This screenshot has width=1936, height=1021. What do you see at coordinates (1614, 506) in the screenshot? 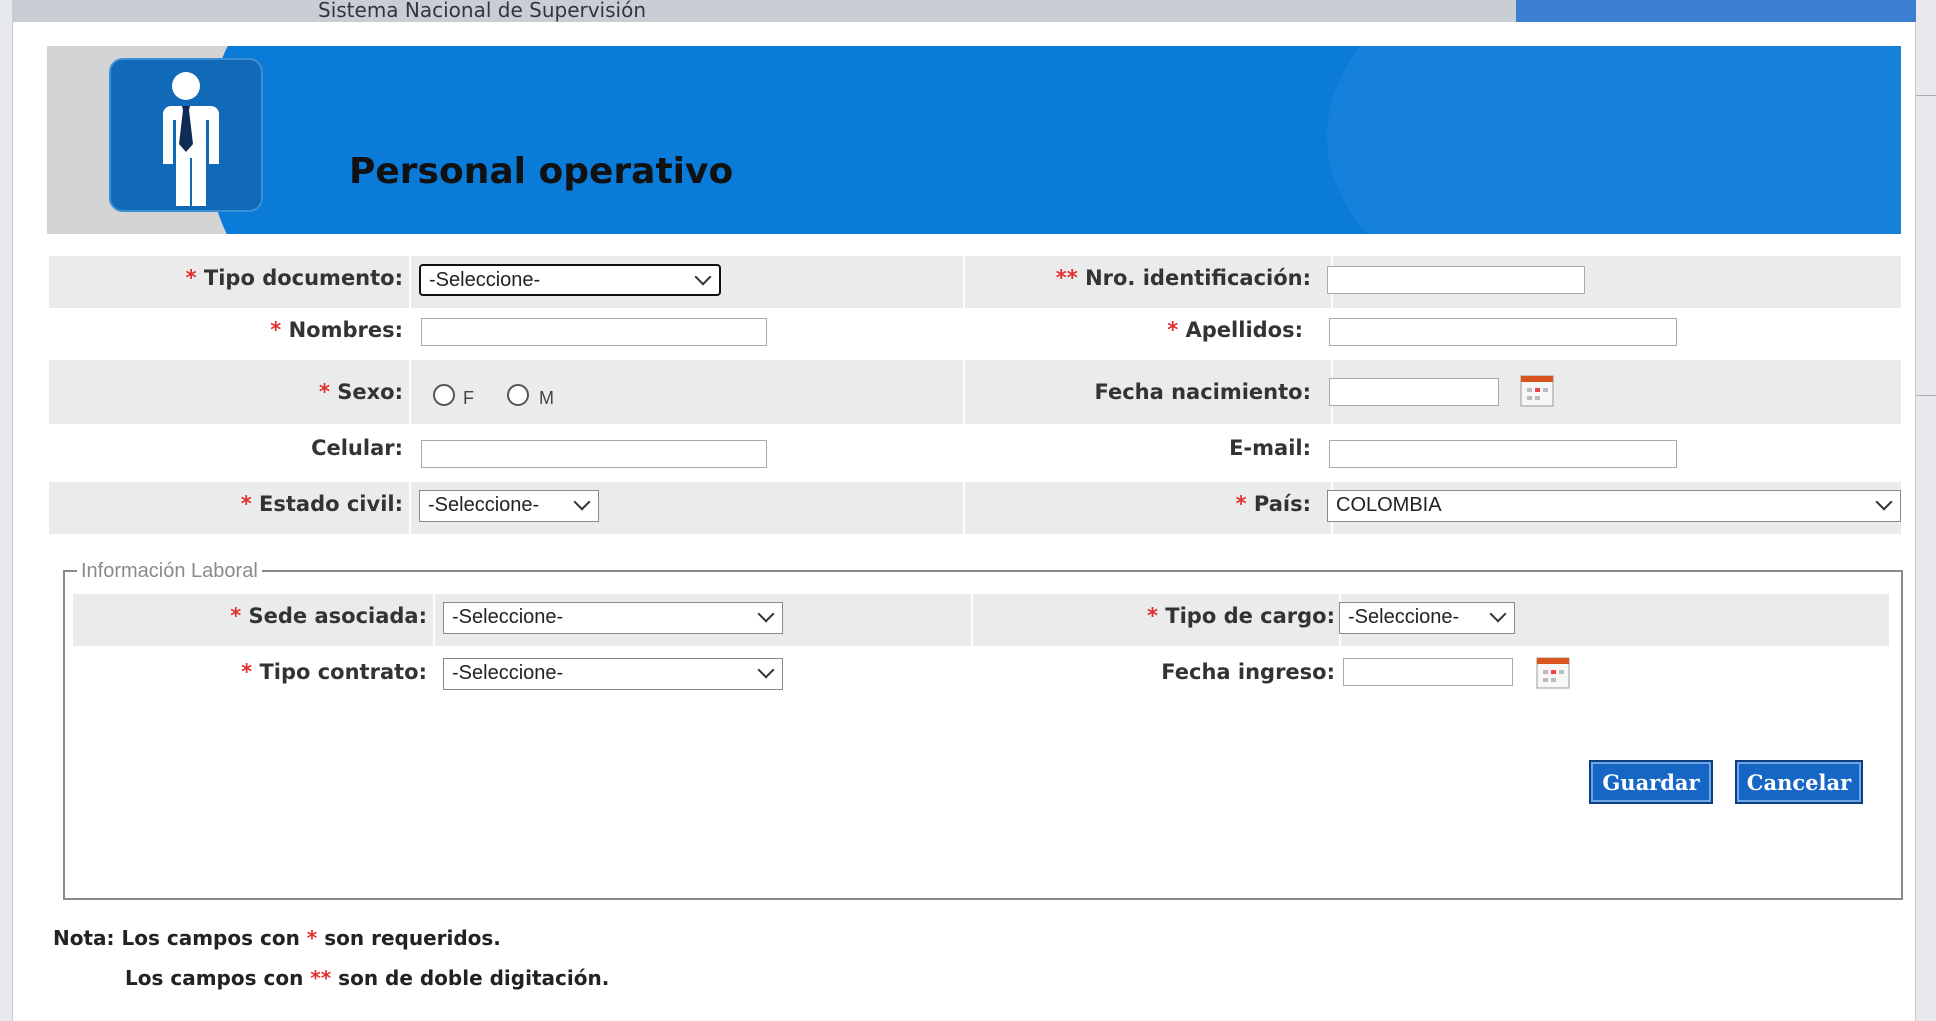
I see `pais-select: COLOMBIA` at bounding box center [1614, 506].